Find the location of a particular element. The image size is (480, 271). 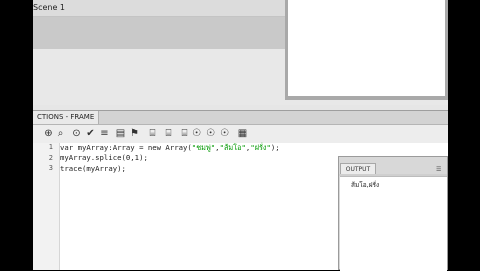

remove-comment-icon: ☉ is located at coordinates (224, 133).